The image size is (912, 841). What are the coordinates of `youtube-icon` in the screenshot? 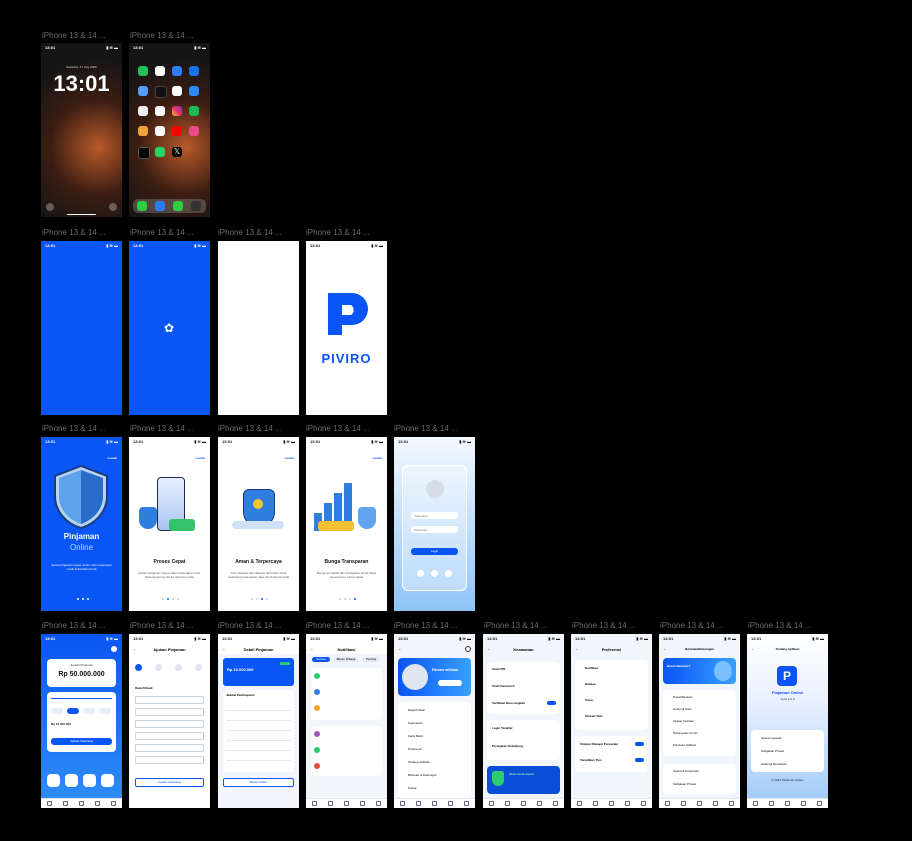 It's located at (177, 131).